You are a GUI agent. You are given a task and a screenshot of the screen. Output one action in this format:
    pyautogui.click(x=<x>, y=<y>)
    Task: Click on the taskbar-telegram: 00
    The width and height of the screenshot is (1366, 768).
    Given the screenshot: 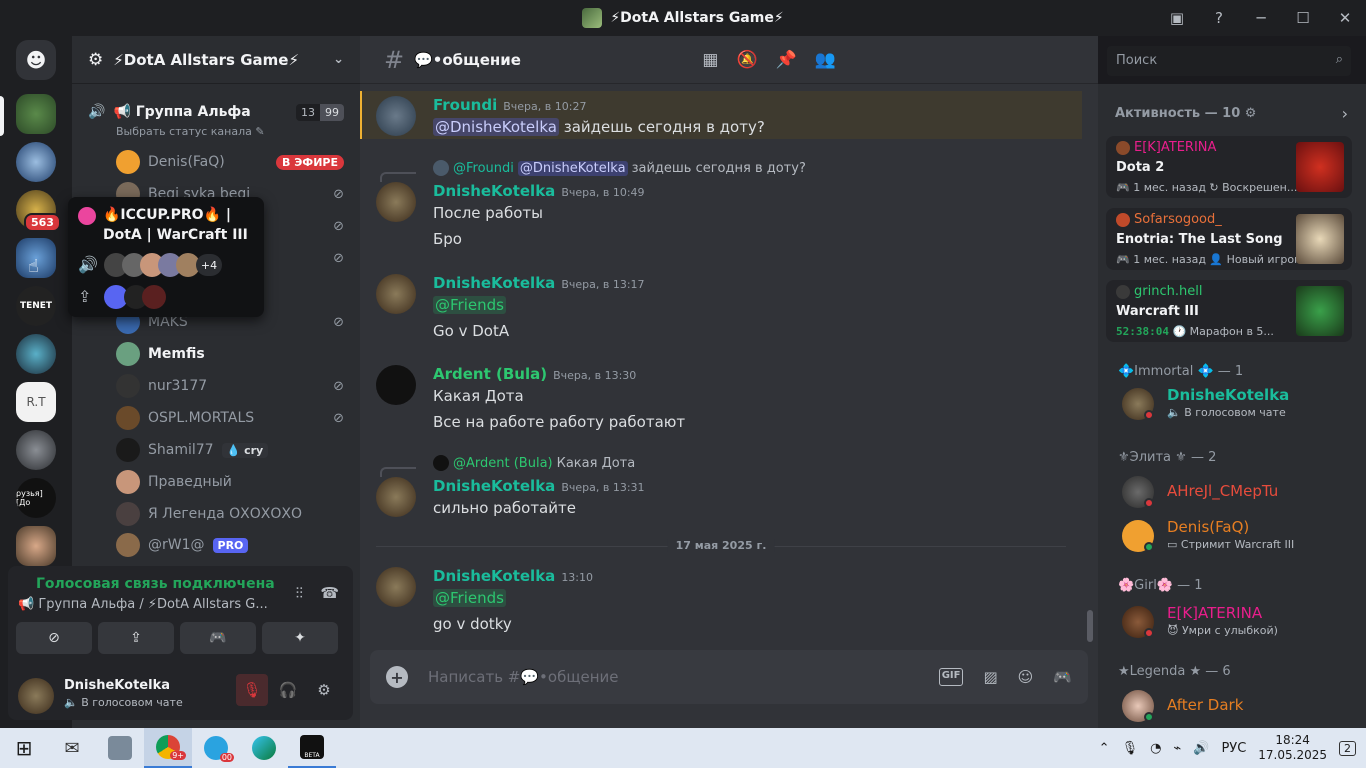 What is the action you would take?
    pyautogui.click(x=216, y=748)
    